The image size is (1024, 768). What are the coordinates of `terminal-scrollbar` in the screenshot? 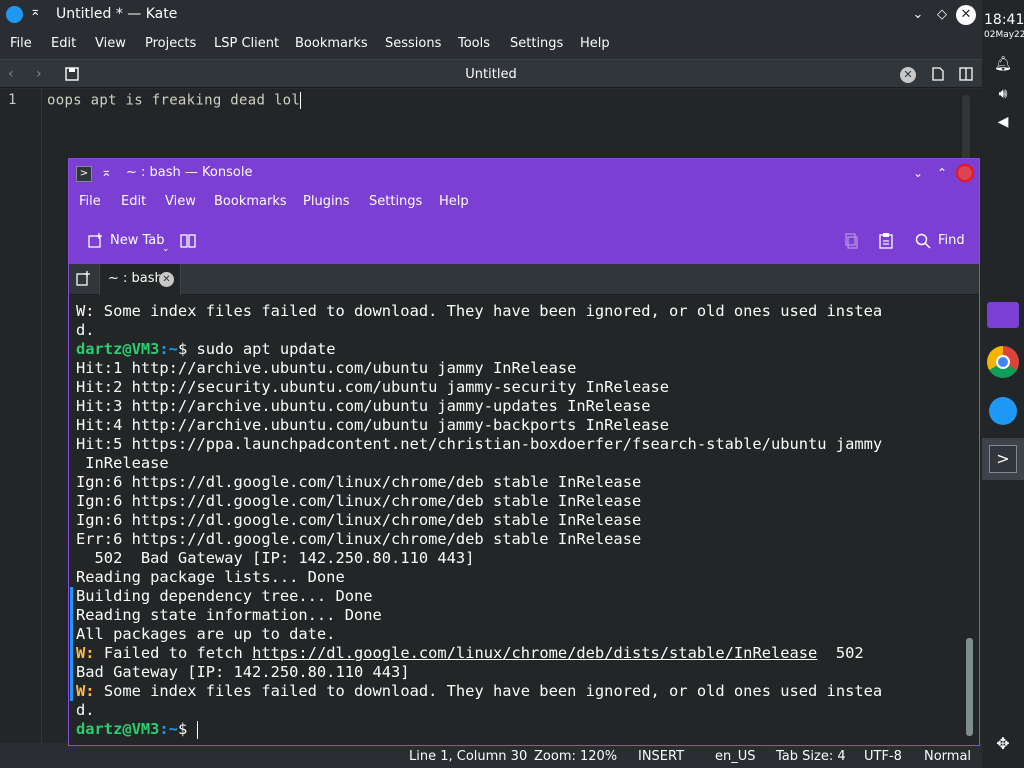 It's located at (969, 687).